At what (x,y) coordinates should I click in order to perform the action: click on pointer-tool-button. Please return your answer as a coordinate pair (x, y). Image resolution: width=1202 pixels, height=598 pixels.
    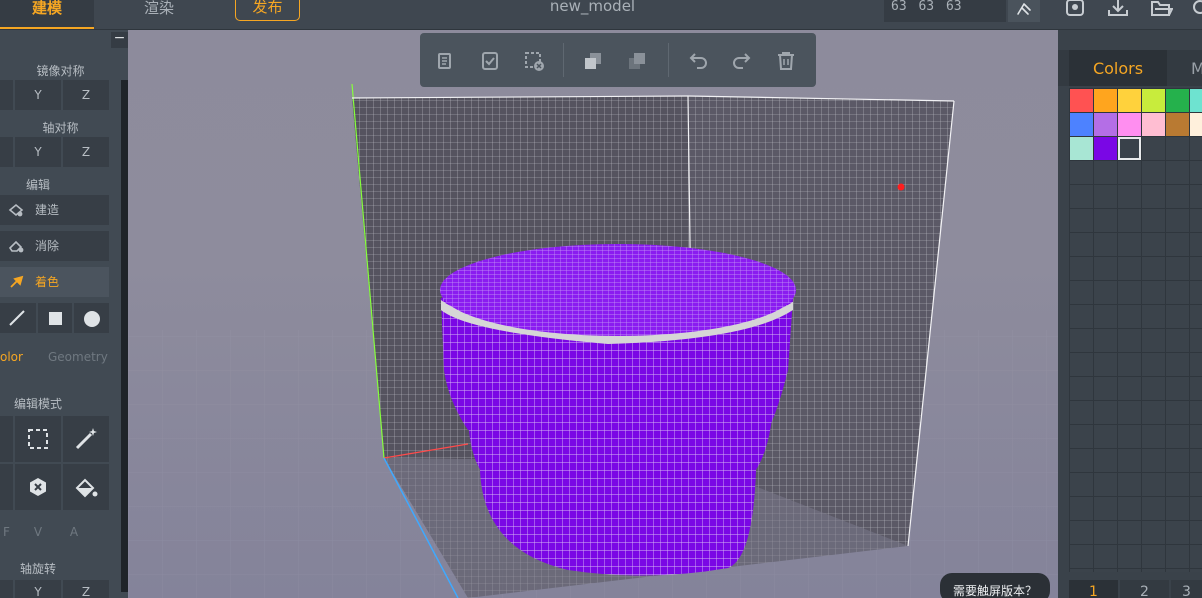
    Looking at the image, I should click on (1024, 11).